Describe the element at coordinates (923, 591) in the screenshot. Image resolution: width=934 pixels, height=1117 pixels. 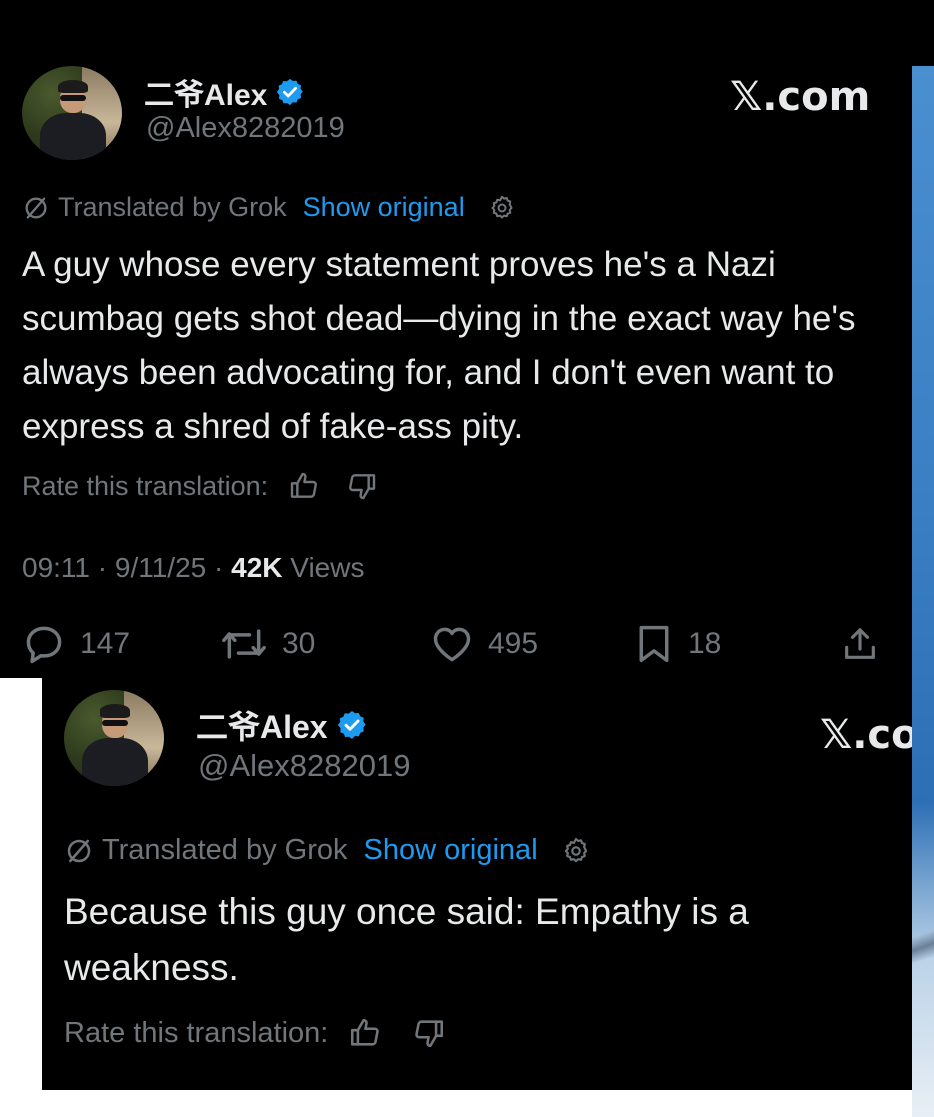
I see `background-photo-edge` at that location.